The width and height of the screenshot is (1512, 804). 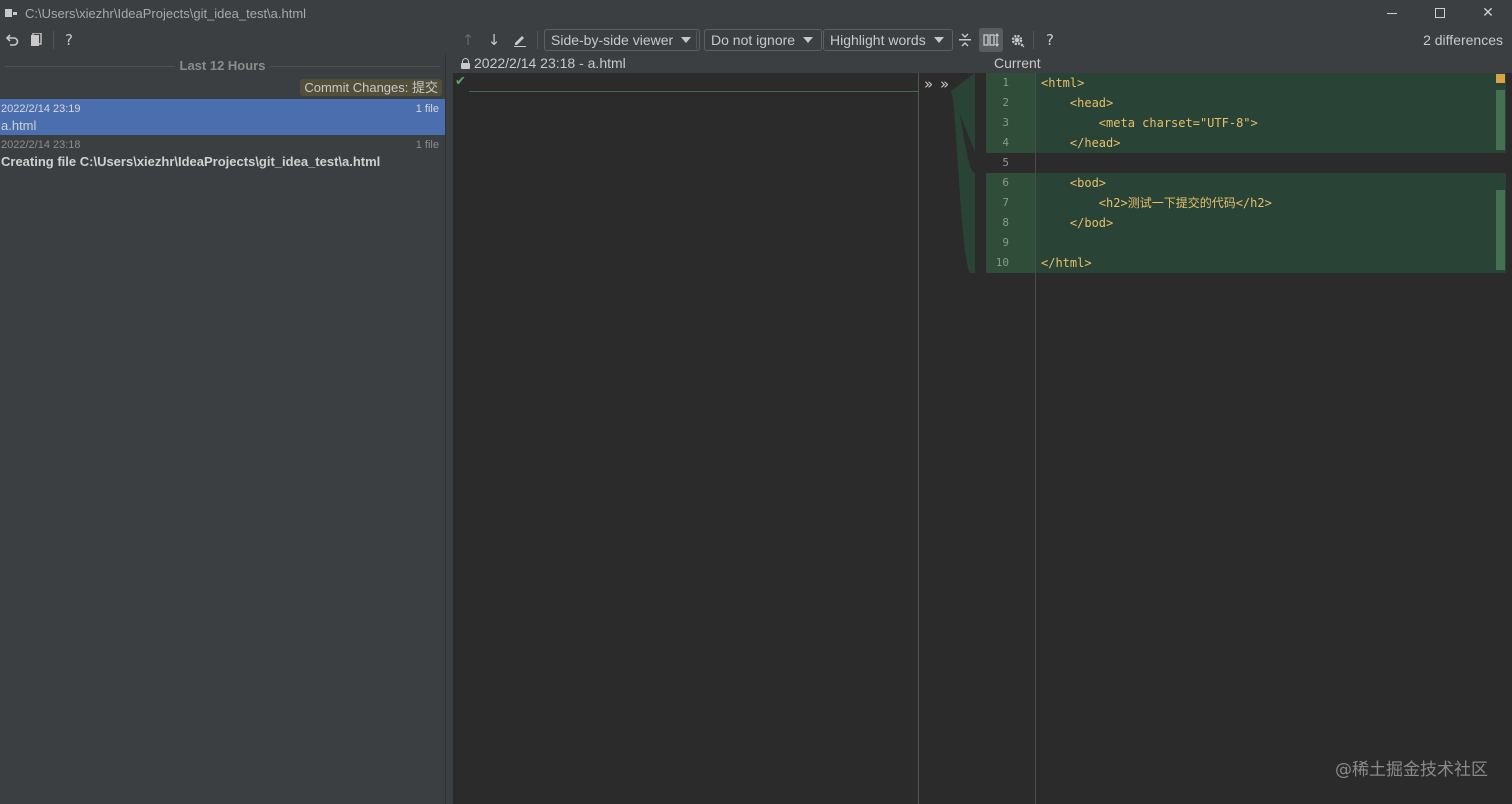 What do you see at coordinates (1005, 142) in the screenshot?
I see `line-number: 4` at bounding box center [1005, 142].